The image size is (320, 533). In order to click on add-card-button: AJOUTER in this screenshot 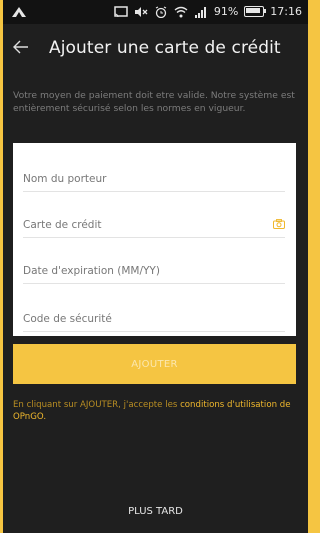, I will do `click(154, 364)`.